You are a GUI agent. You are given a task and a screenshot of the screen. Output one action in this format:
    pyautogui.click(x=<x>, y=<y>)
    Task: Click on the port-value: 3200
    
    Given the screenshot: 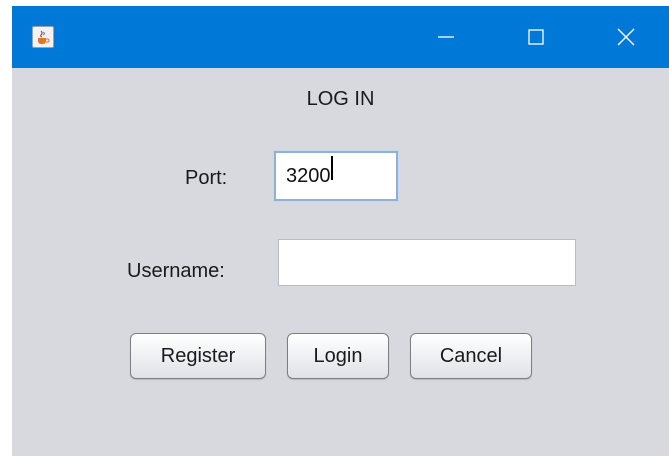 What is the action you would take?
    pyautogui.click(x=308, y=176)
    